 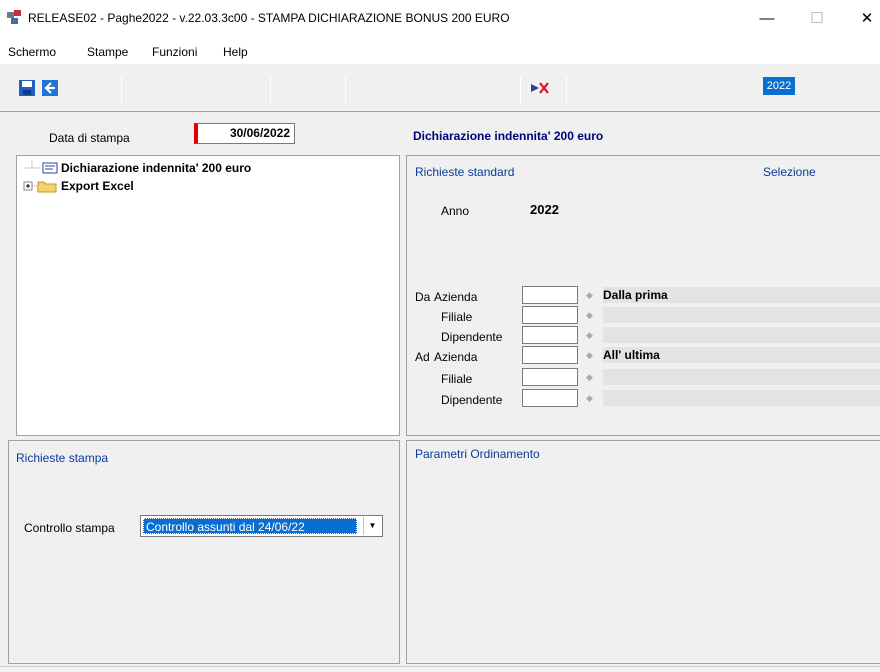 What do you see at coordinates (14, 17) in the screenshot?
I see `app-icon` at bounding box center [14, 17].